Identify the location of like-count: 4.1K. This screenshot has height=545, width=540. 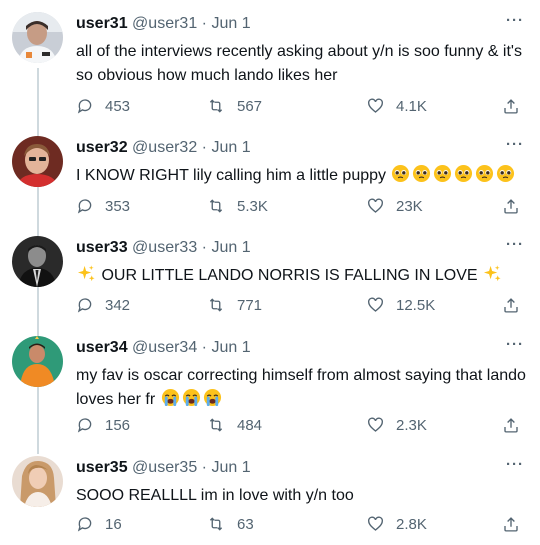
(411, 106).